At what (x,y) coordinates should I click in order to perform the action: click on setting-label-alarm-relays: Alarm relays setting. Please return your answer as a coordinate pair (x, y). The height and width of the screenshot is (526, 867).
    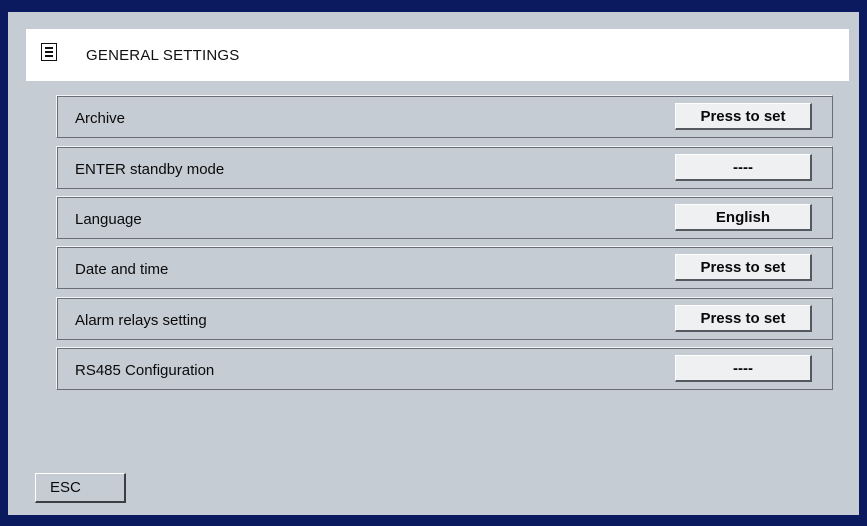
    Looking at the image, I should click on (141, 320).